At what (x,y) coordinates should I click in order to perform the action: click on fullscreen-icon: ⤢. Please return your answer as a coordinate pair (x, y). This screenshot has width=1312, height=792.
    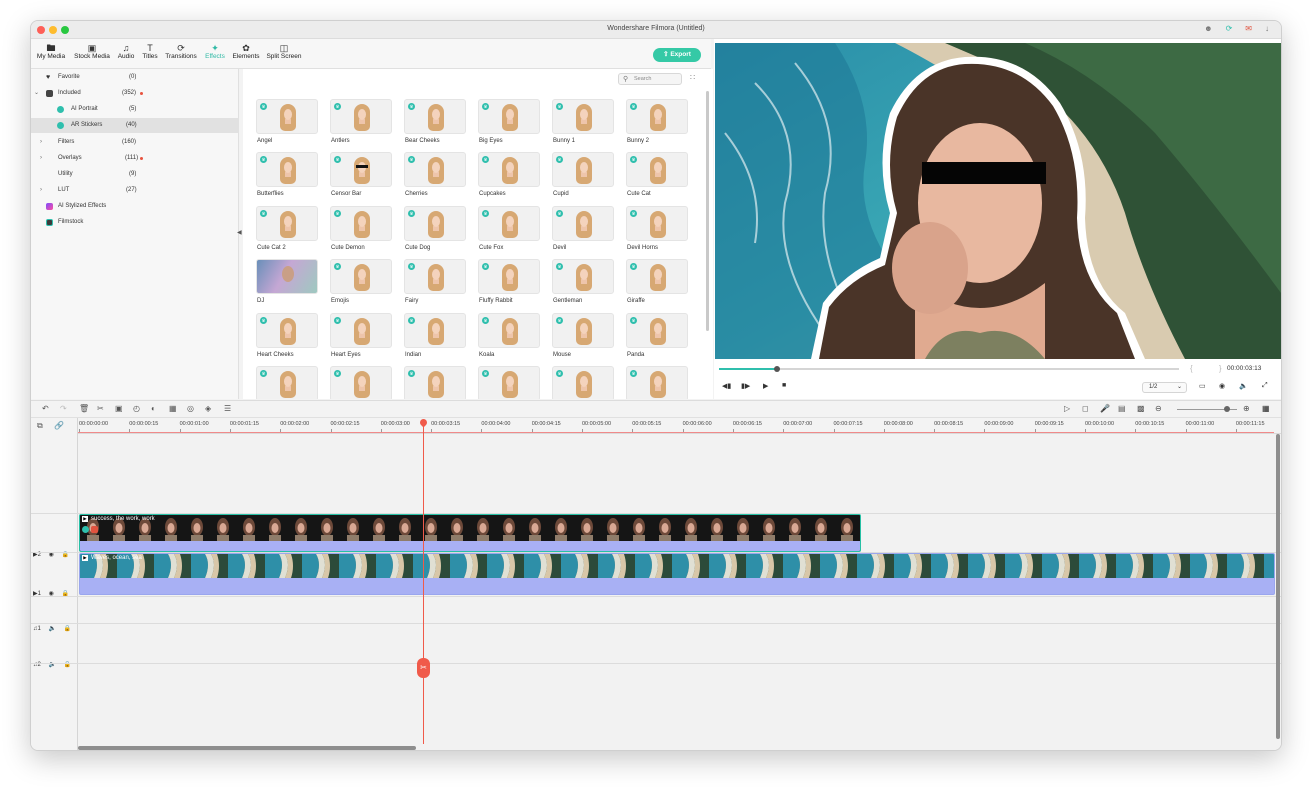
    Looking at the image, I should click on (1265, 386).